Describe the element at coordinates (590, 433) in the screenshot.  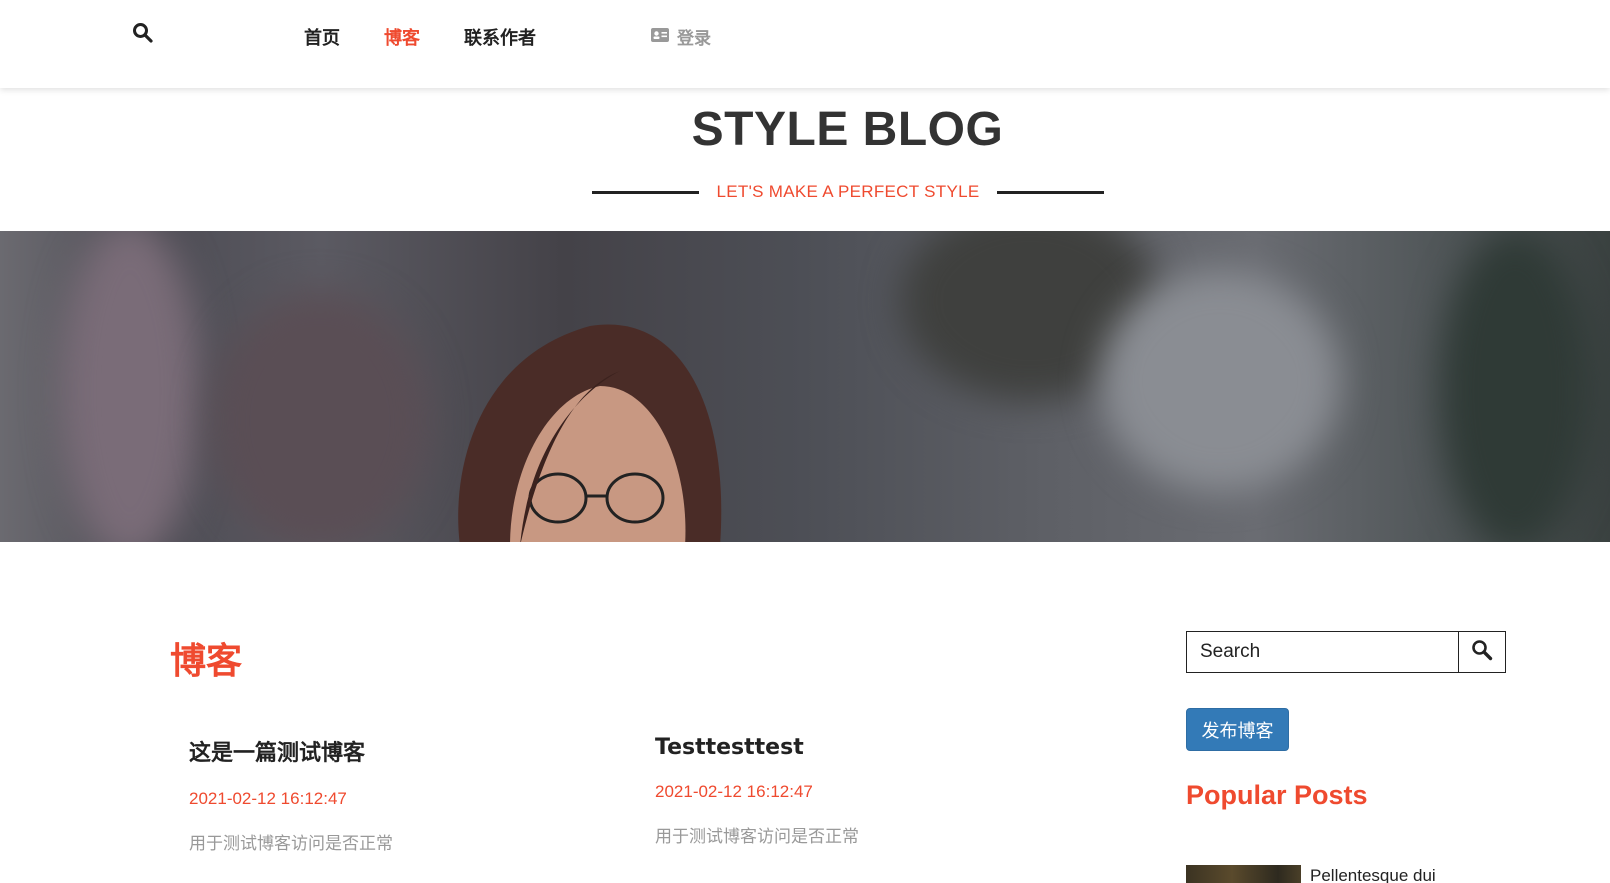
I see `portrait-figure` at that location.